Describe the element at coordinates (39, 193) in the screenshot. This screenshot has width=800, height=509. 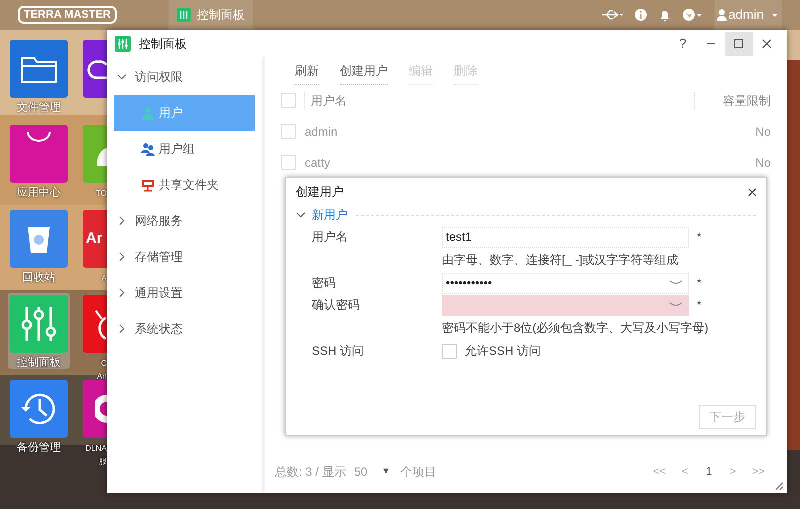
I see `app-label: 应用中心` at that location.